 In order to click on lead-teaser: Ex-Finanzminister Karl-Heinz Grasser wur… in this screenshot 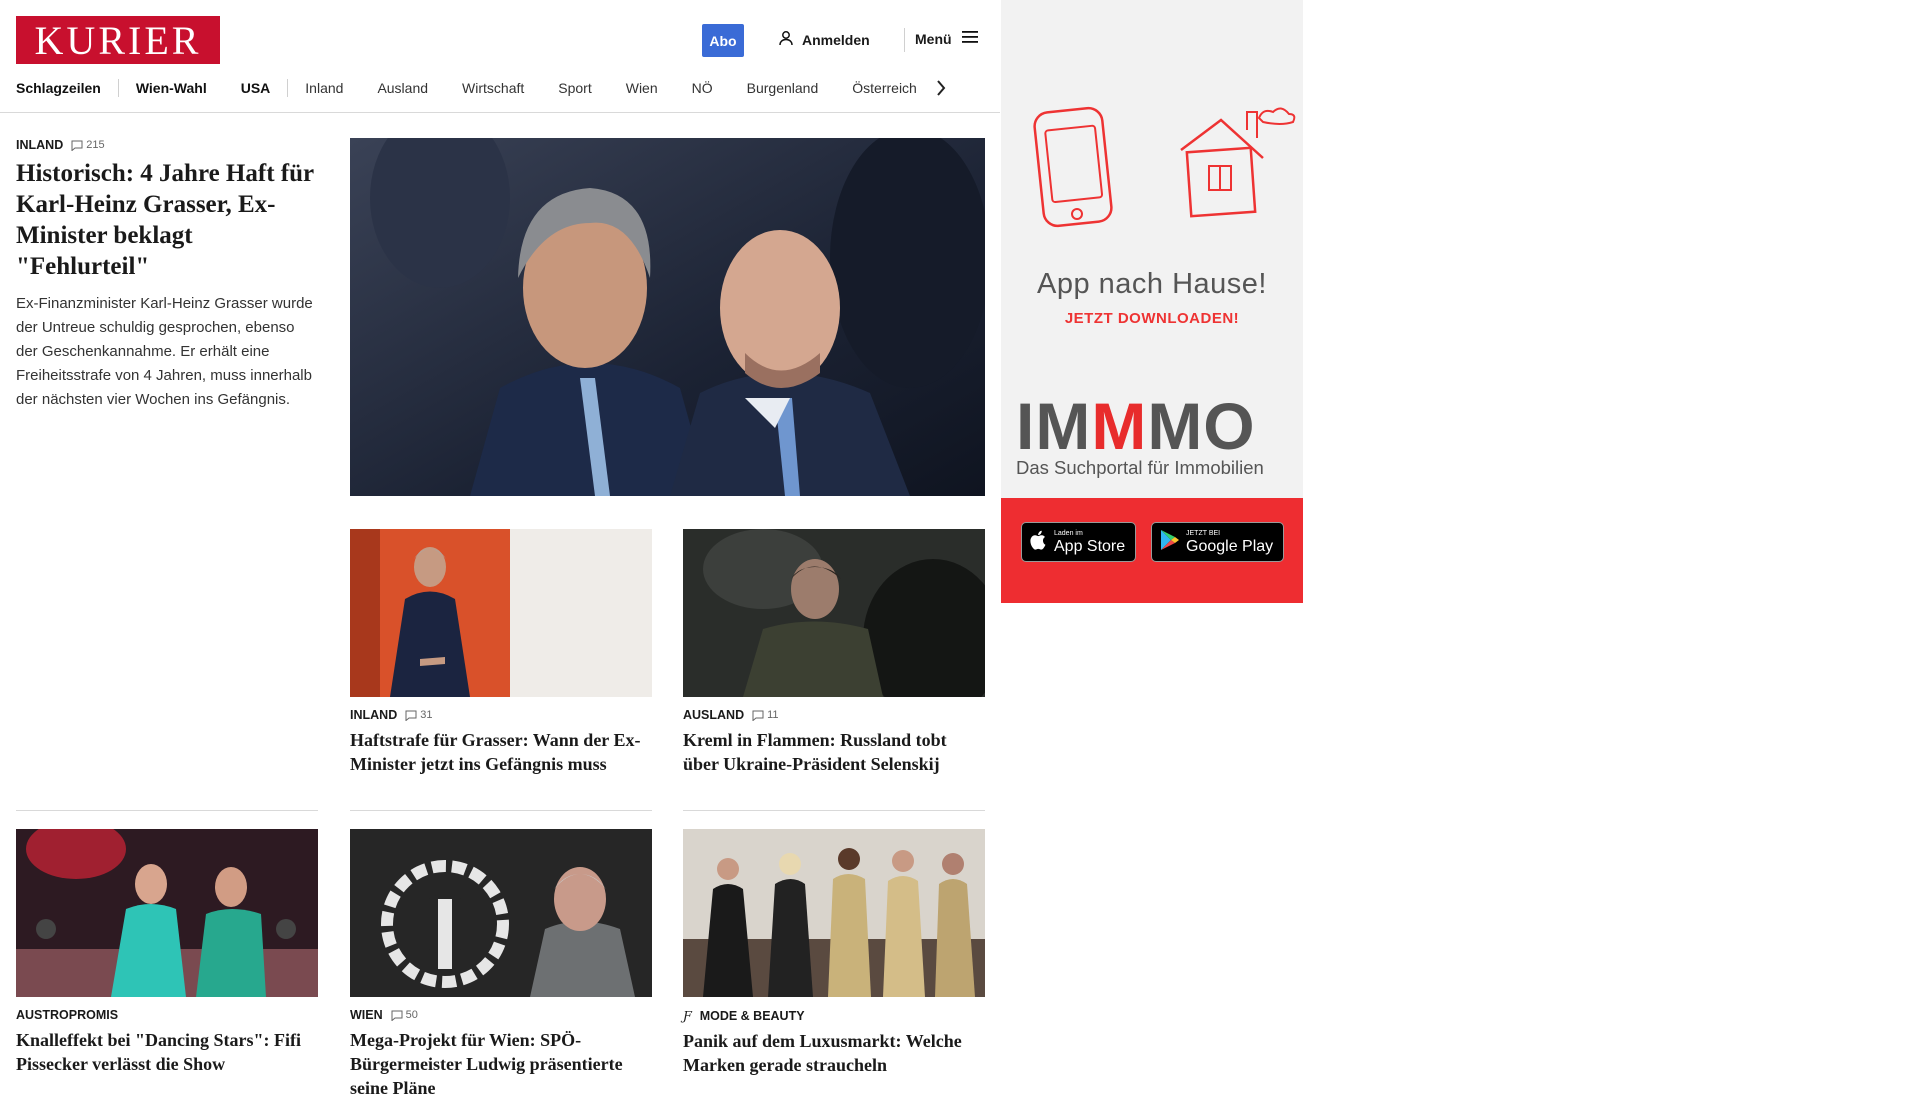, I will do `click(164, 351)`.